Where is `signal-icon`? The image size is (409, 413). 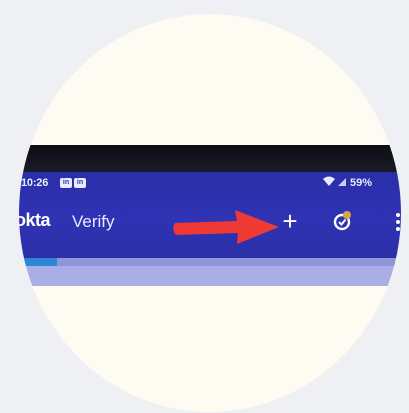
signal-icon is located at coordinates (342, 182).